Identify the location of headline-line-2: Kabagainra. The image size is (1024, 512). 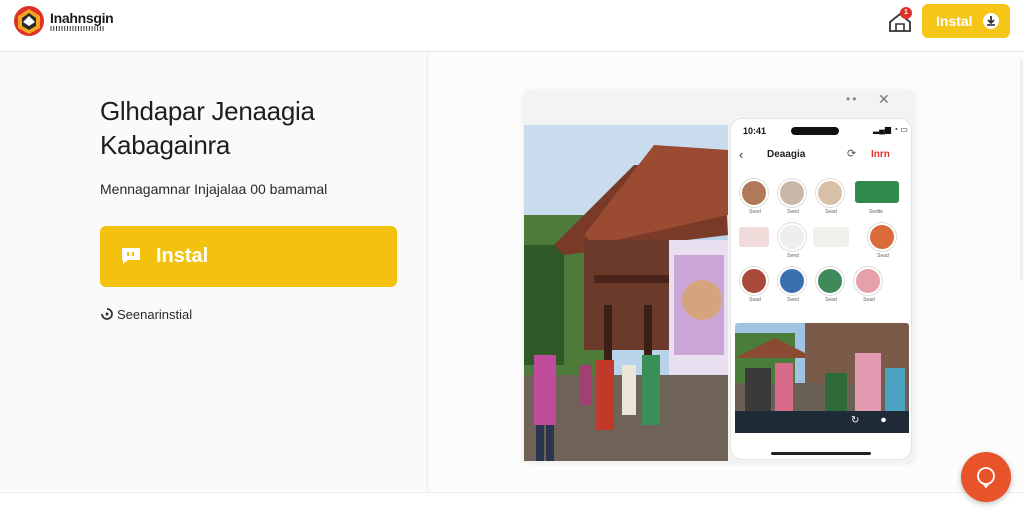
(165, 145).